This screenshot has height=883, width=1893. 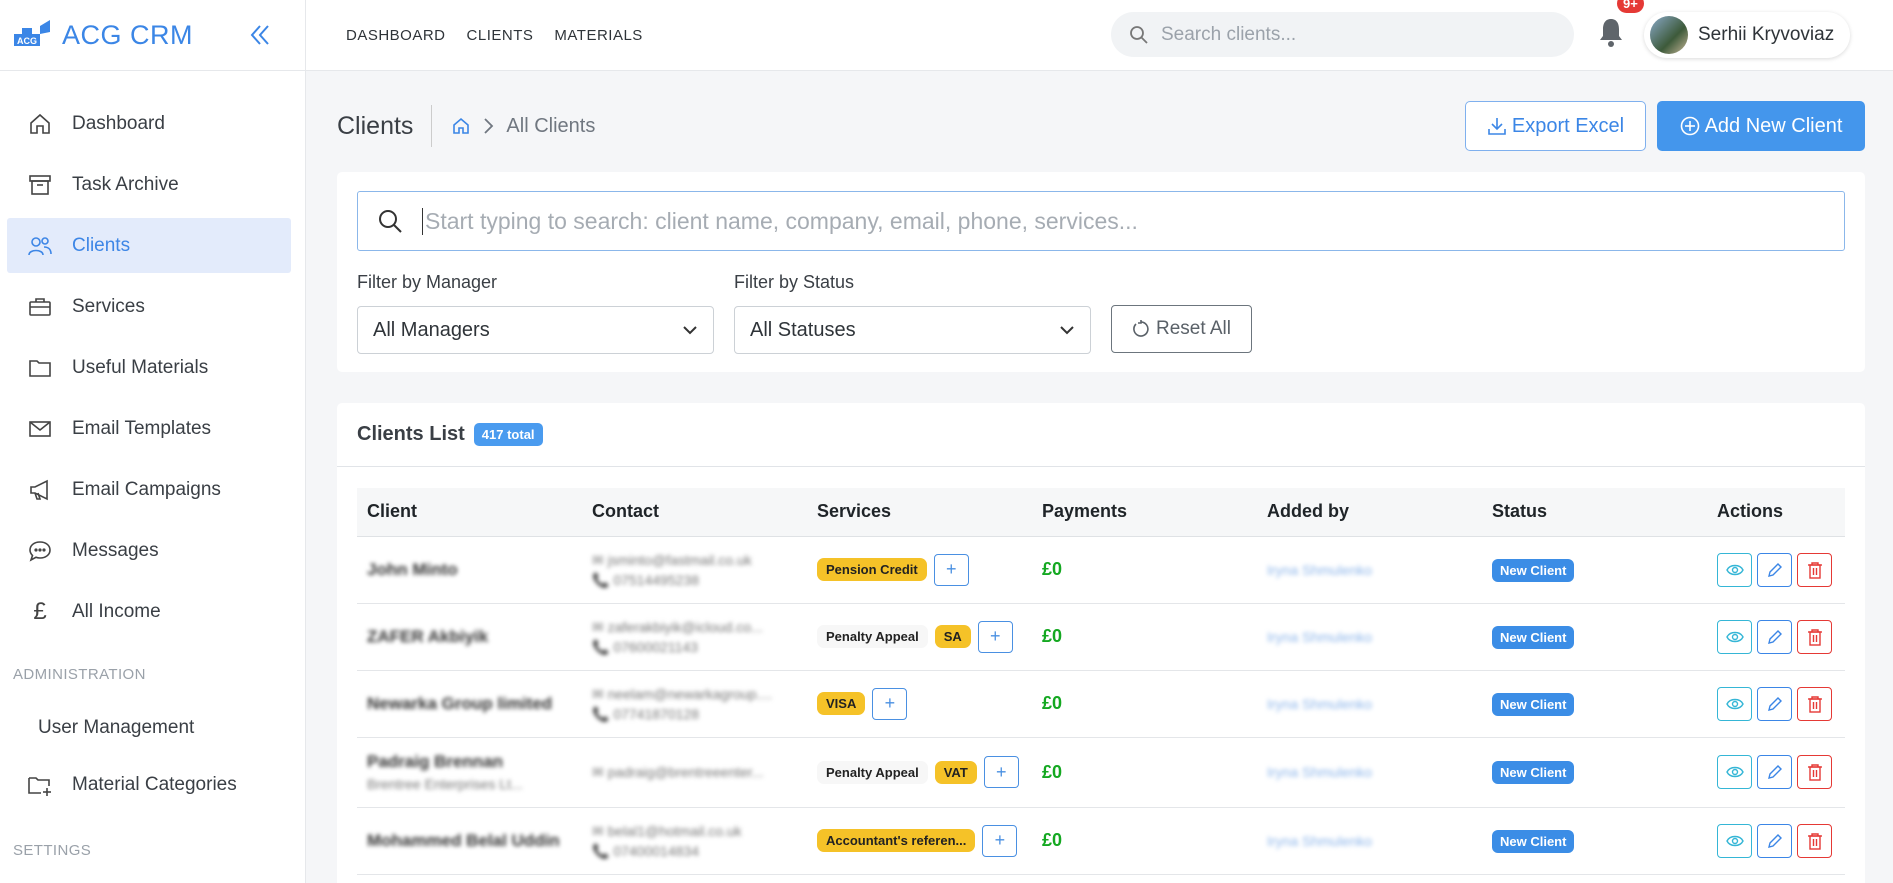 What do you see at coordinates (1568, 125) in the screenshot?
I see `export-excel-label: Export Excel` at bounding box center [1568, 125].